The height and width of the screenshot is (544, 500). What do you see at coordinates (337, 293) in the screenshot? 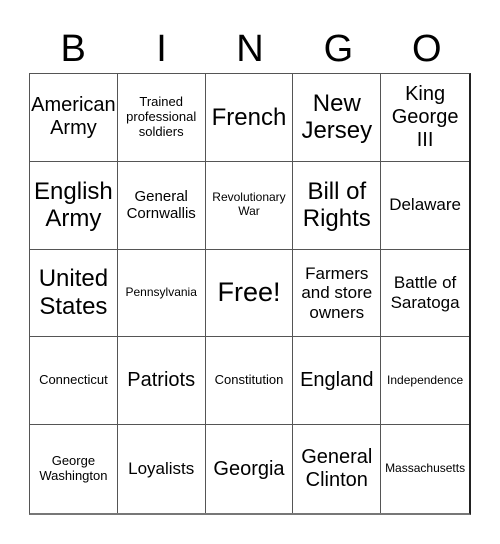
I see `bingo-cell: Farmers and store owners` at bounding box center [337, 293].